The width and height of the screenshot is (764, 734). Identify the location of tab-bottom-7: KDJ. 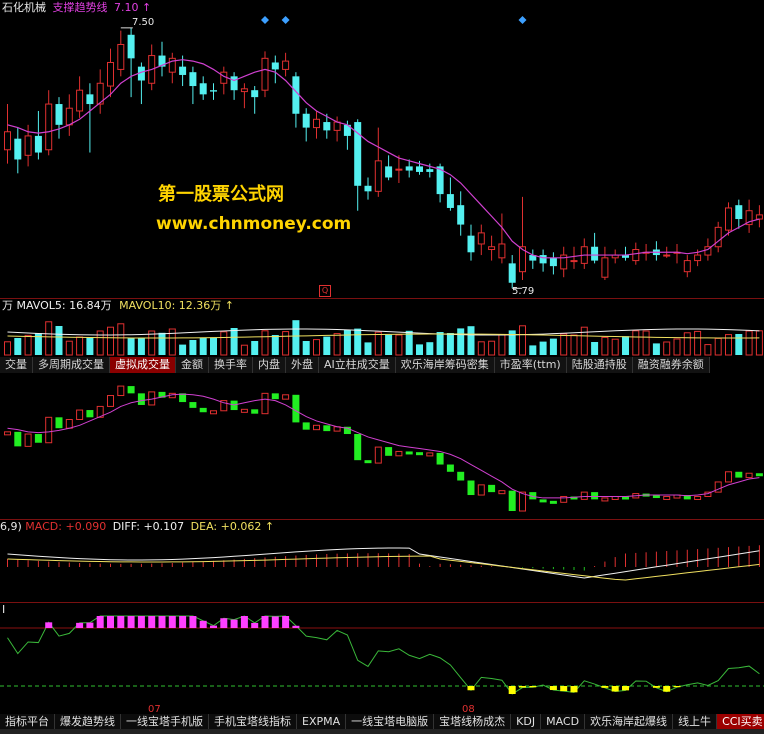
(526, 721).